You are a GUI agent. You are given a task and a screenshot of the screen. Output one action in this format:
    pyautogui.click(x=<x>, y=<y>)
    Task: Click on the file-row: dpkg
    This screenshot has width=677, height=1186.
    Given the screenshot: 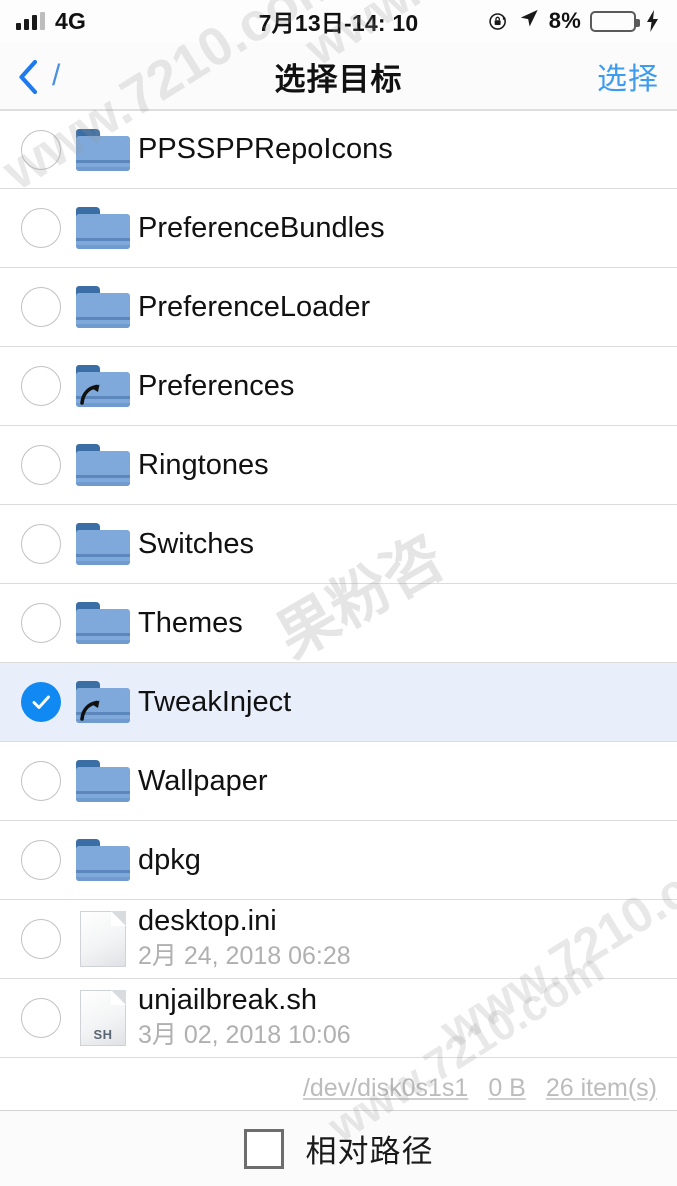 What is the action you would take?
    pyautogui.click(x=338, y=860)
    